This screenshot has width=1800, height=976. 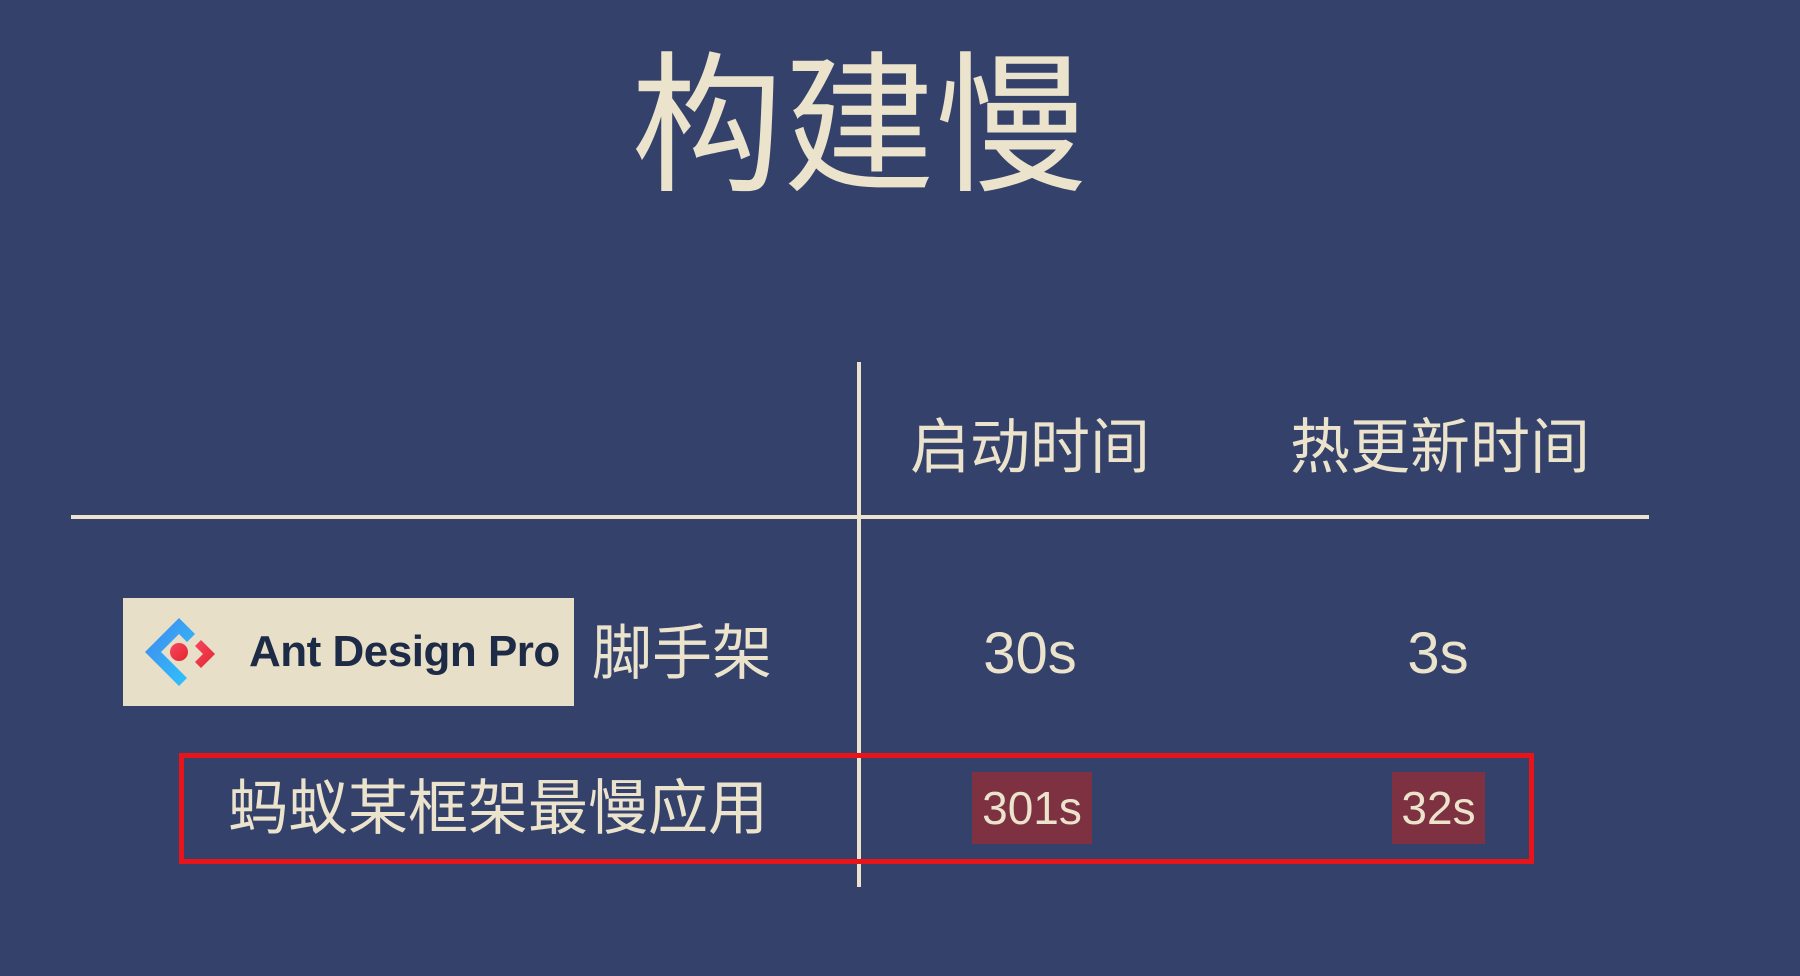 What do you see at coordinates (180, 652) in the screenshot?
I see `ant-design-logo-icon` at bounding box center [180, 652].